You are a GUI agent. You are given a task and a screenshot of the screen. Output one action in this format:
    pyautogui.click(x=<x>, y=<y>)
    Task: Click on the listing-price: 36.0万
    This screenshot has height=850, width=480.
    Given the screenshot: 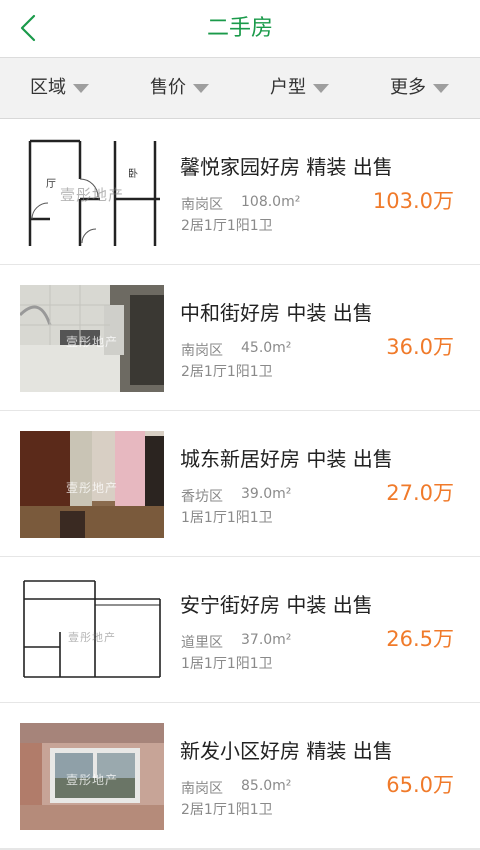 What is the action you would take?
    pyautogui.click(x=420, y=347)
    